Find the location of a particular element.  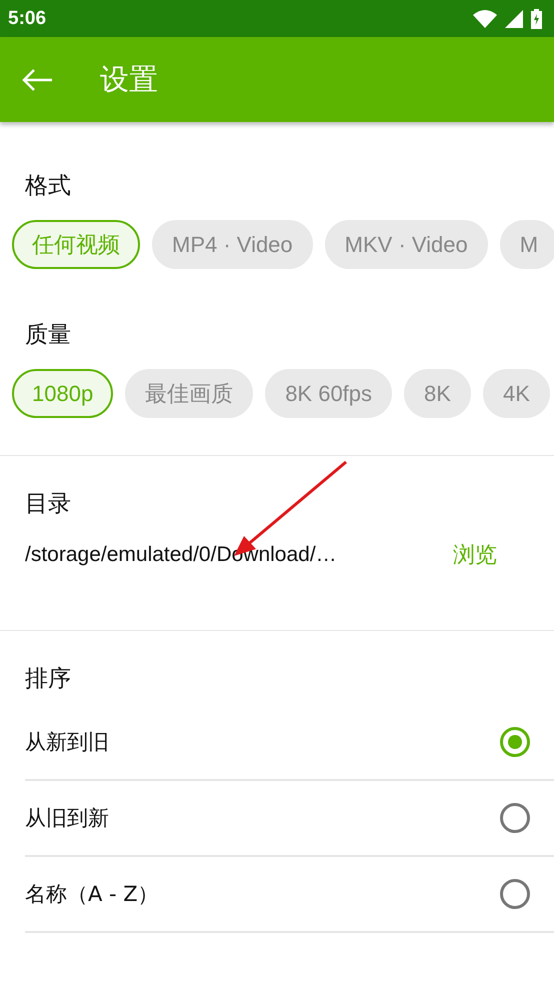

section-title: 排序 is located at coordinates (48, 679).